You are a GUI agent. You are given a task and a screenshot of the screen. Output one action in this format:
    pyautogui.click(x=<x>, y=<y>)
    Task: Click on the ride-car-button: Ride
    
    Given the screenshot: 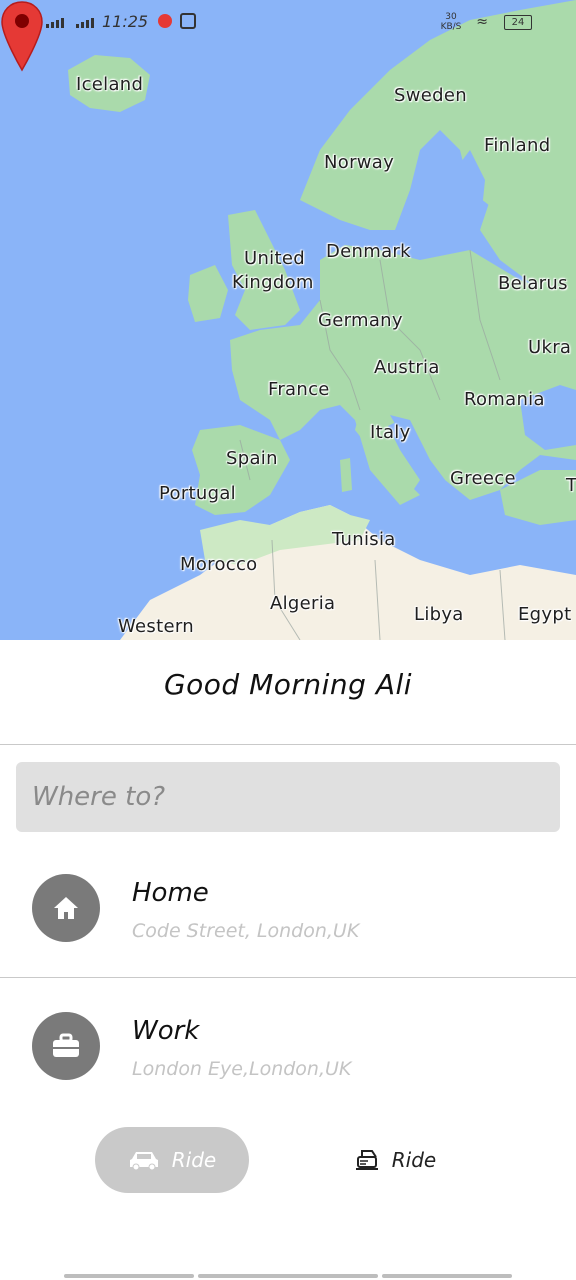 What is the action you would take?
    pyautogui.click(x=172, y=1160)
    